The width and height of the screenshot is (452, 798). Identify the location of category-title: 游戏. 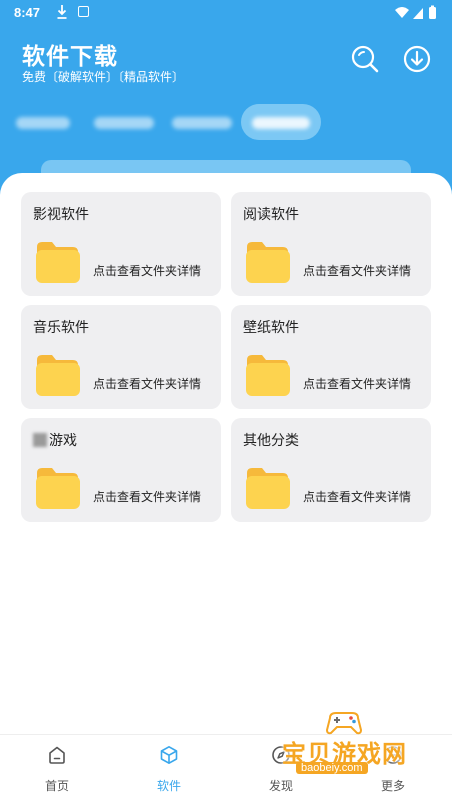
(55, 440).